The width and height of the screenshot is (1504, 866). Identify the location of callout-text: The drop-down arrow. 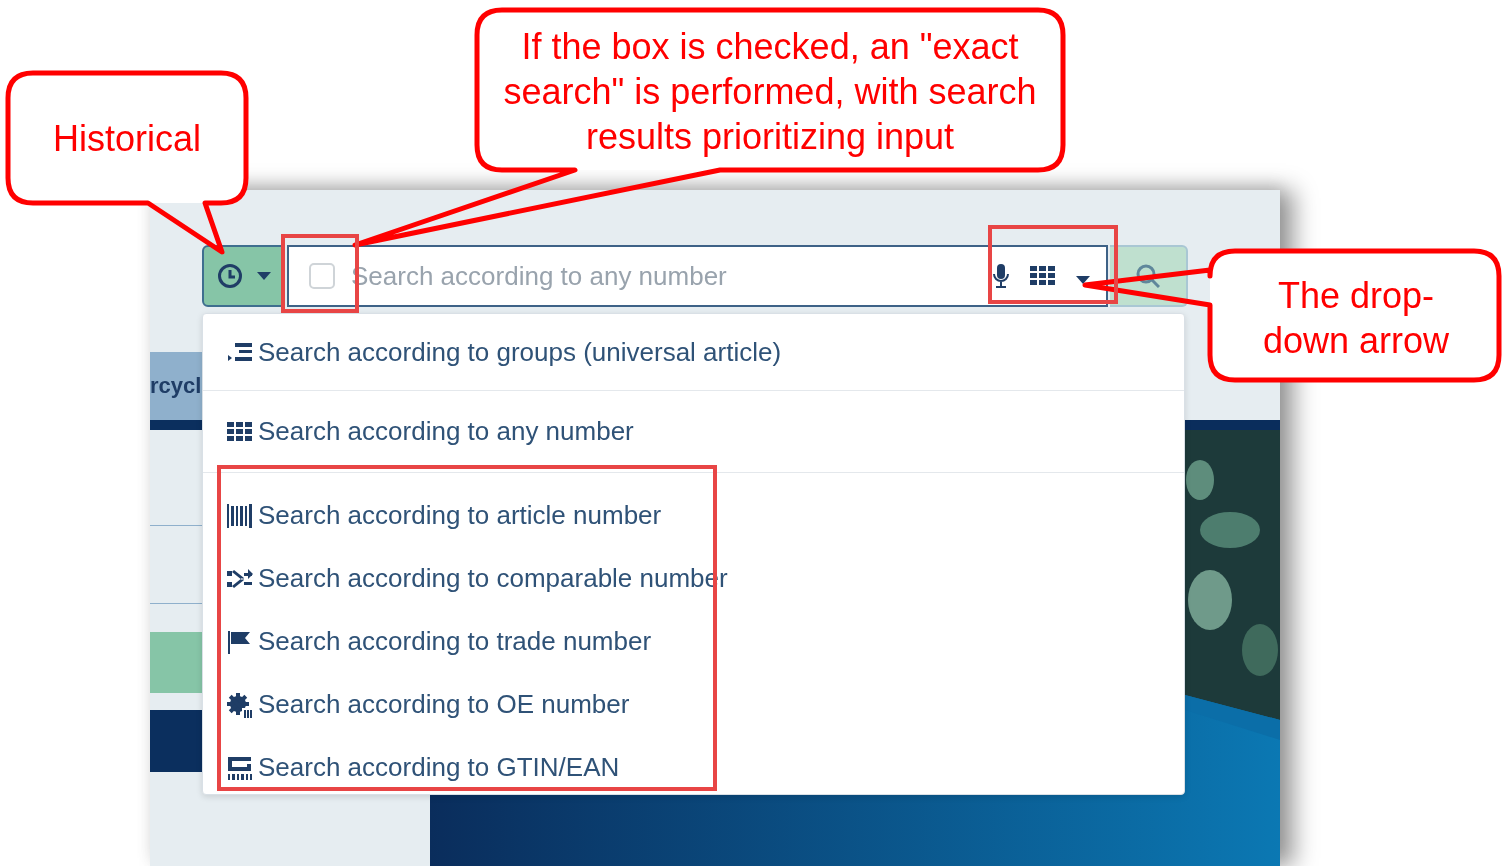
(1356, 318).